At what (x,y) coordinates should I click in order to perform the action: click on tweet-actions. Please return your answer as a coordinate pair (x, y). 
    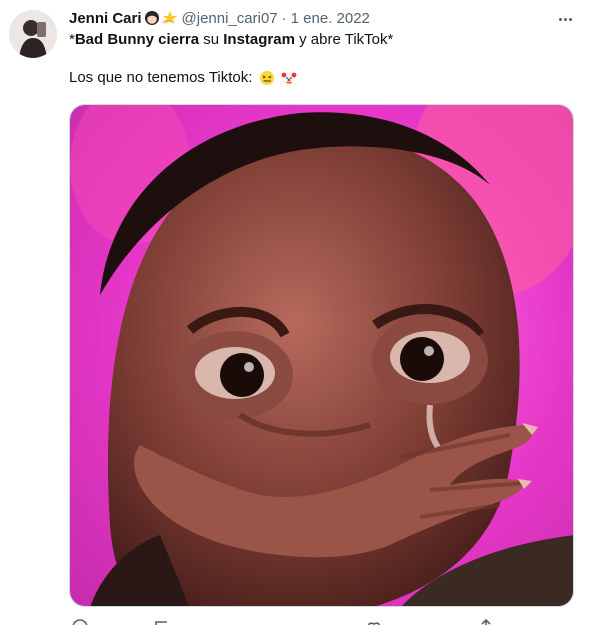
    Looking at the image, I should click on (321, 620).